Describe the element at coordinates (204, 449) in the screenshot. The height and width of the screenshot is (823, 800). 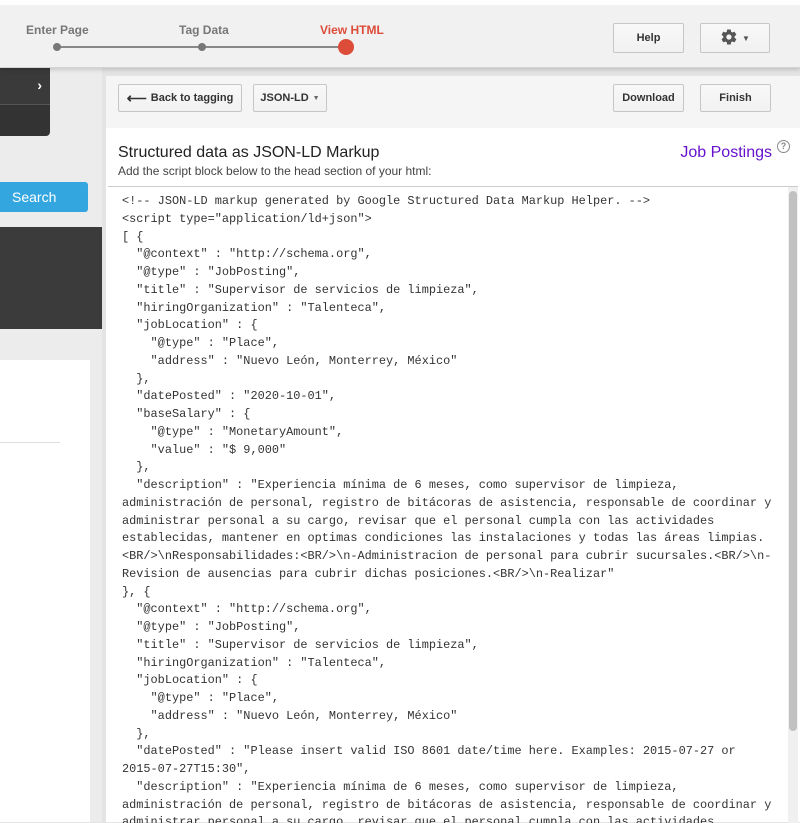
I see `code-line: "value" : "$ 9,000"` at that location.